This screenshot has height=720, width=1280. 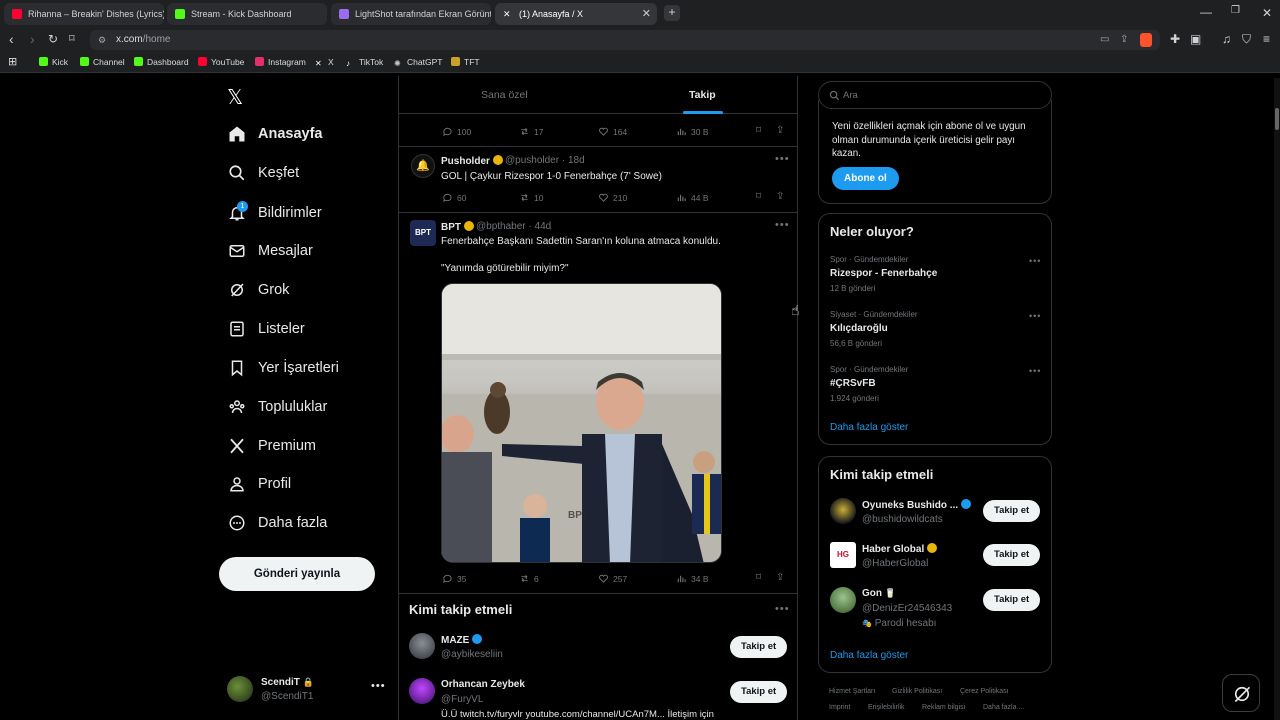 I want to click on user-name: Gon 🥛, so click(x=879, y=593).